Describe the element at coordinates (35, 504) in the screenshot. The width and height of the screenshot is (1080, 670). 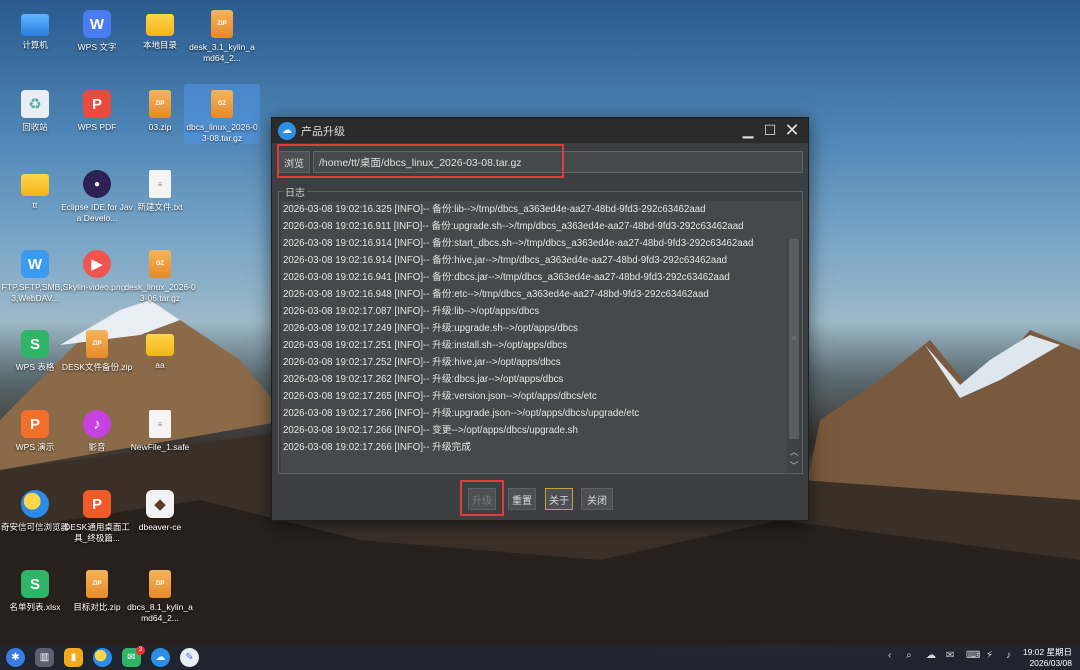
I see `browser-icon` at that location.